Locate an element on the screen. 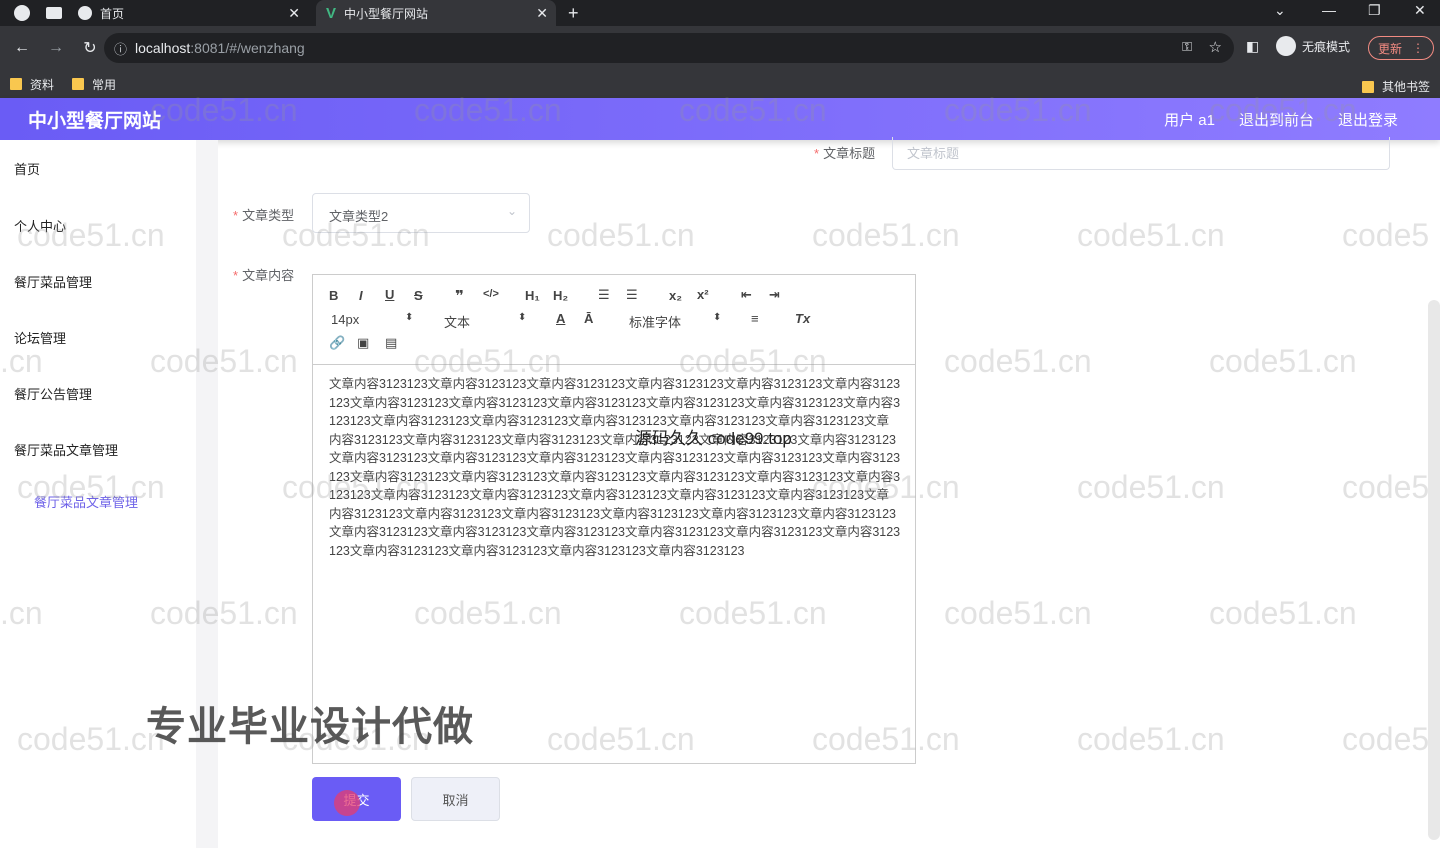 This screenshot has width=1440, height=848. browser-tab-bar: 首页 ✕ V 中小型餐厅网站 ✕ + ⌄ — ❐ ✕ is located at coordinates (720, 13).